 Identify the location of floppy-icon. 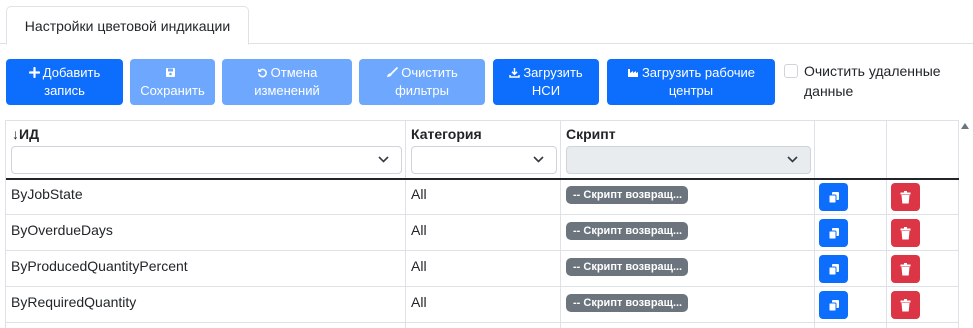
(171, 72).